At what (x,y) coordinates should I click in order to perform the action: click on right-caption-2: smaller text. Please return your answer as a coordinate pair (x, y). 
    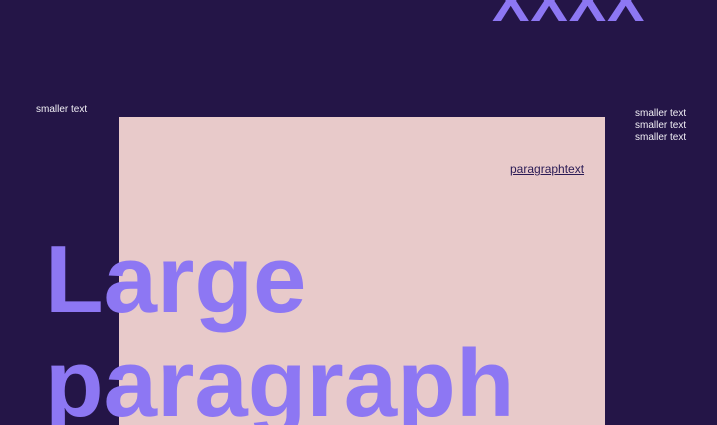
    Looking at the image, I should click on (661, 125).